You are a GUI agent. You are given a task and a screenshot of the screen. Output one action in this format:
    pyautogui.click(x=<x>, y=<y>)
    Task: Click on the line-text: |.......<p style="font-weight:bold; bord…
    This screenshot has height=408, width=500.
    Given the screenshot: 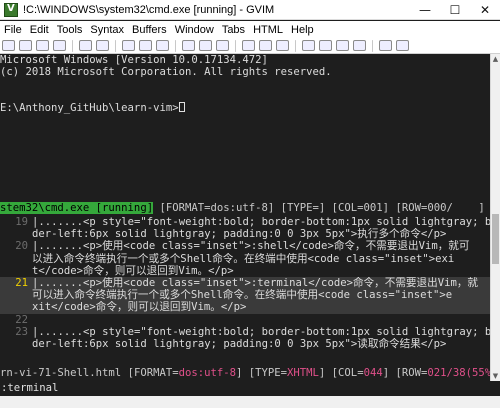 What is the action you would take?
    pyautogui.click(x=261, y=331)
    